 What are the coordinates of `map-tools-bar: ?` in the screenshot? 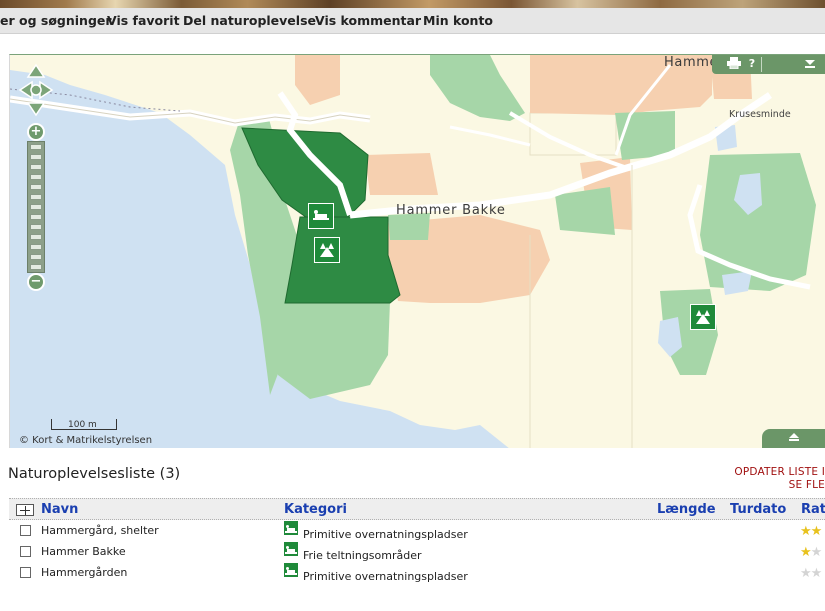 It's located at (768, 64).